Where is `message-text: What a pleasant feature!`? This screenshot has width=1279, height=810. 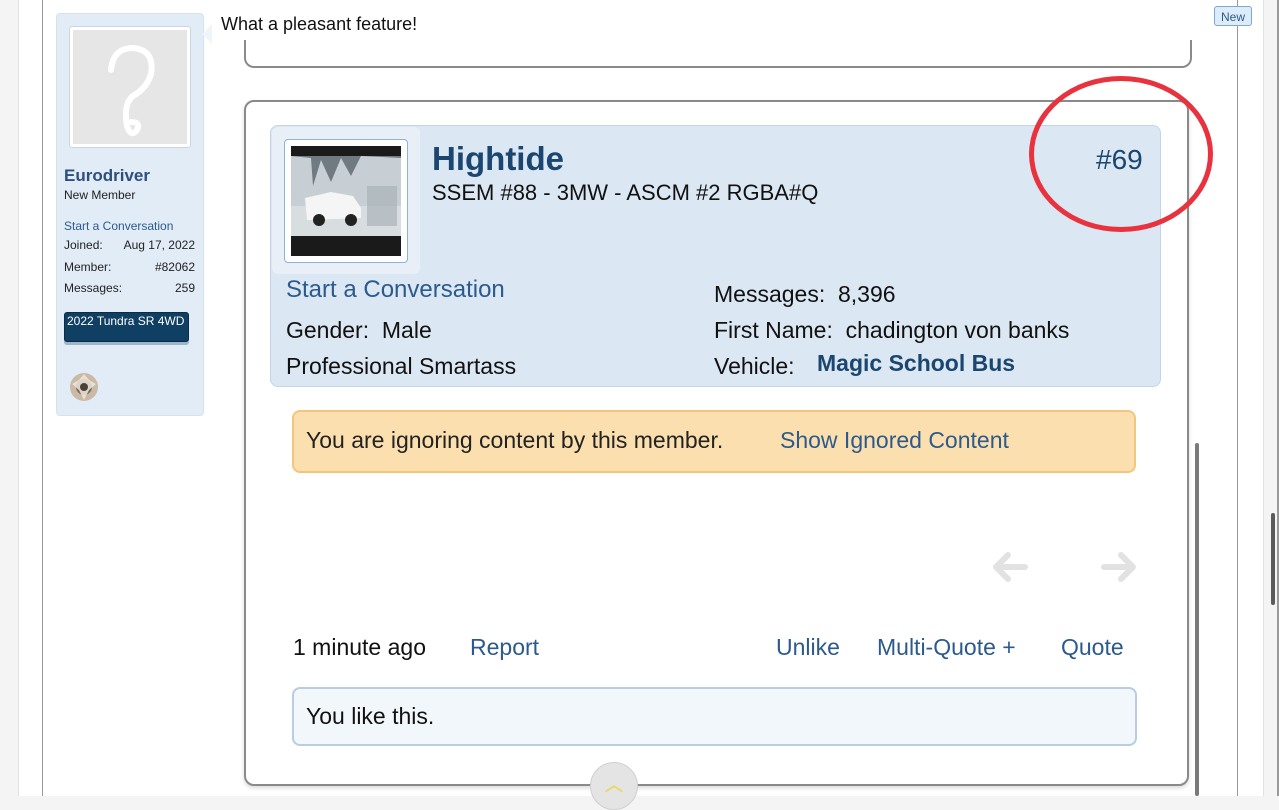
message-text: What a pleasant feature! is located at coordinates (319, 24).